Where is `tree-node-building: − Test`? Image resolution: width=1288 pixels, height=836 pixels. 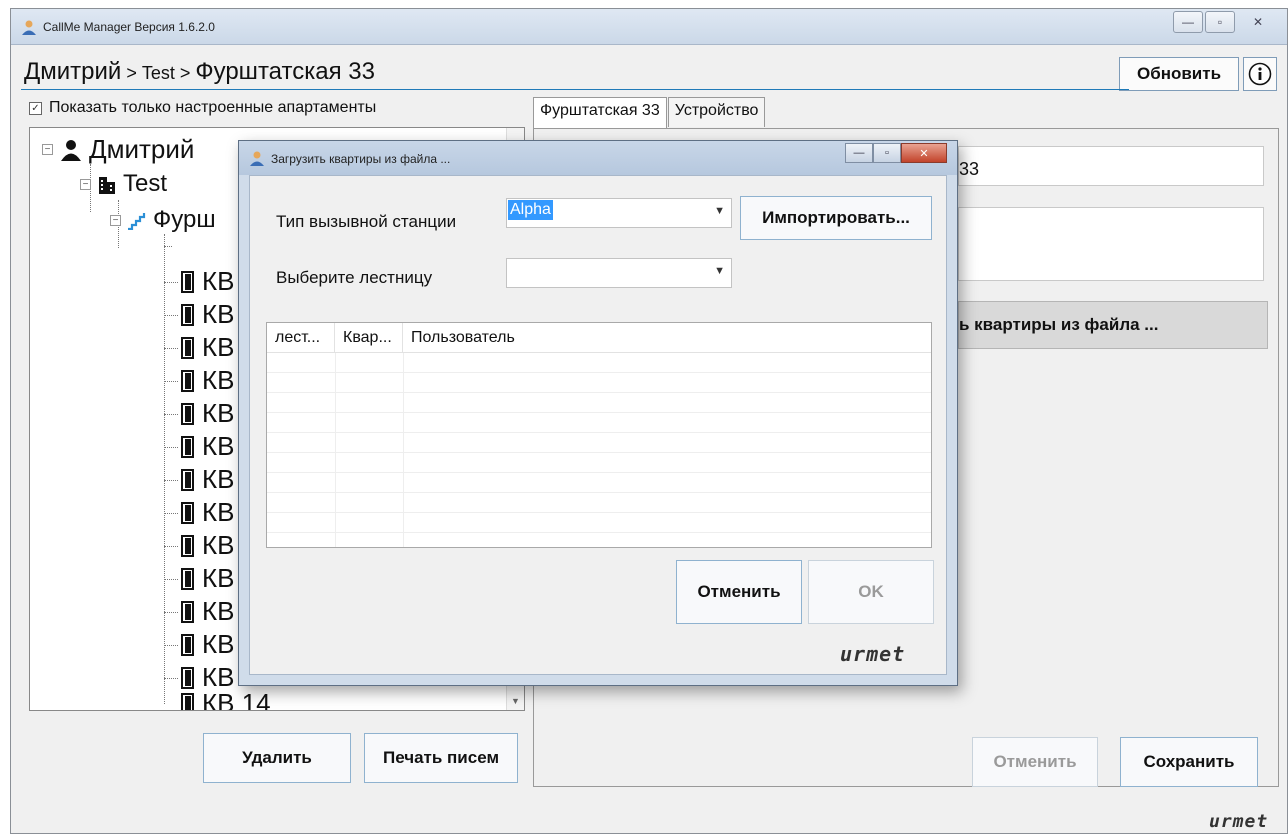 tree-node-building: − Test is located at coordinates (123, 184).